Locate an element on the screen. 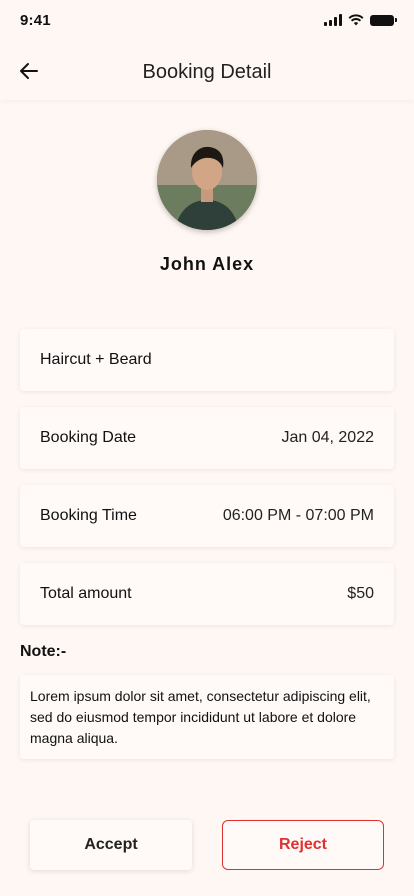 The height and width of the screenshot is (896, 414). page-title: Booking Detail is located at coordinates (207, 71).